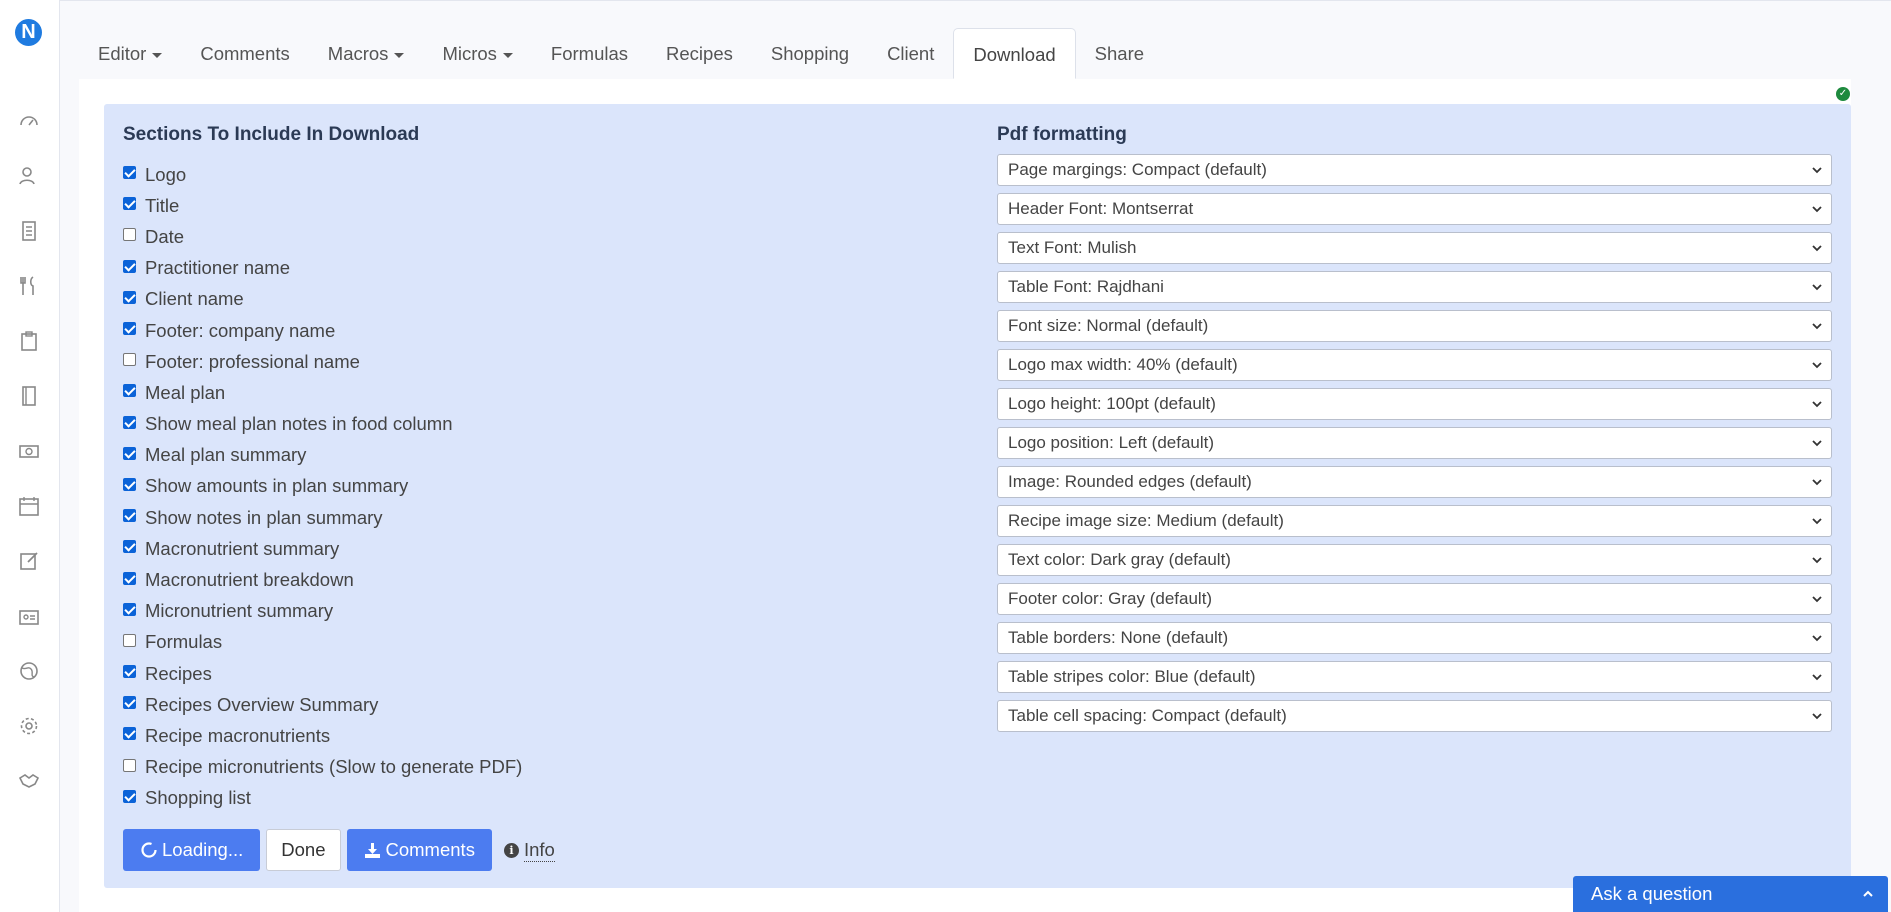  What do you see at coordinates (589, 53) in the screenshot?
I see `tab-formulas: Formulas` at bounding box center [589, 53].